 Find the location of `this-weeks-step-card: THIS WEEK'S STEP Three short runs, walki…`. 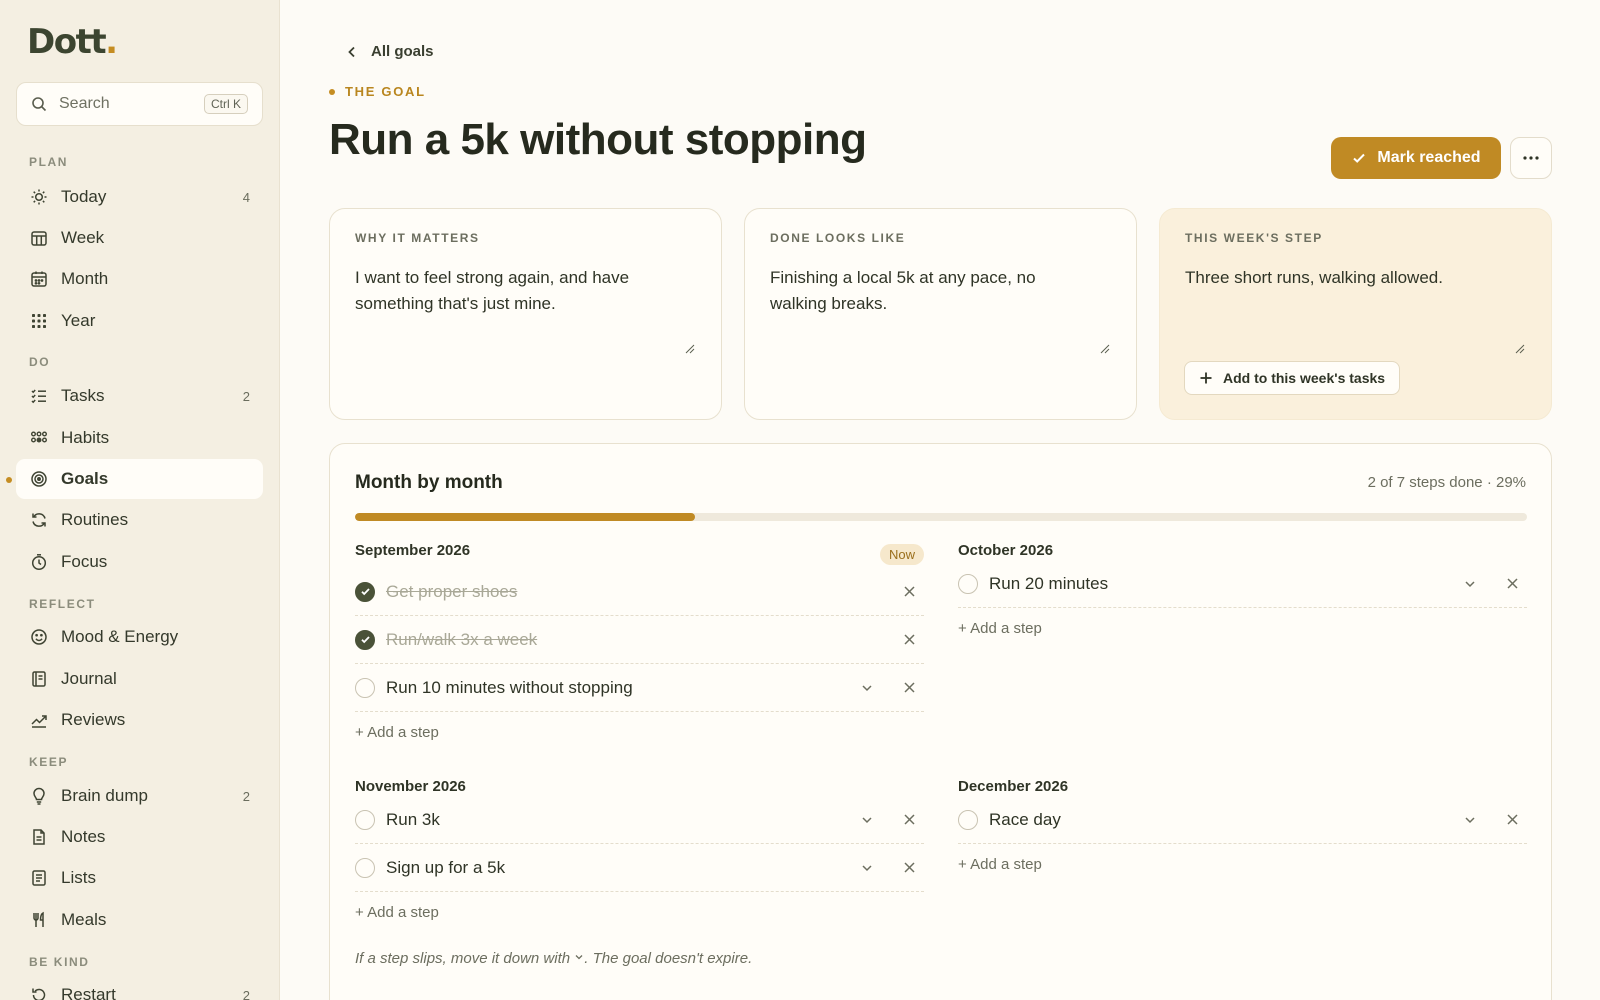

this-weeks-step-card: THIS WEEK'S STEP Three short runs, walki… is located at coordinates (1355, 314).